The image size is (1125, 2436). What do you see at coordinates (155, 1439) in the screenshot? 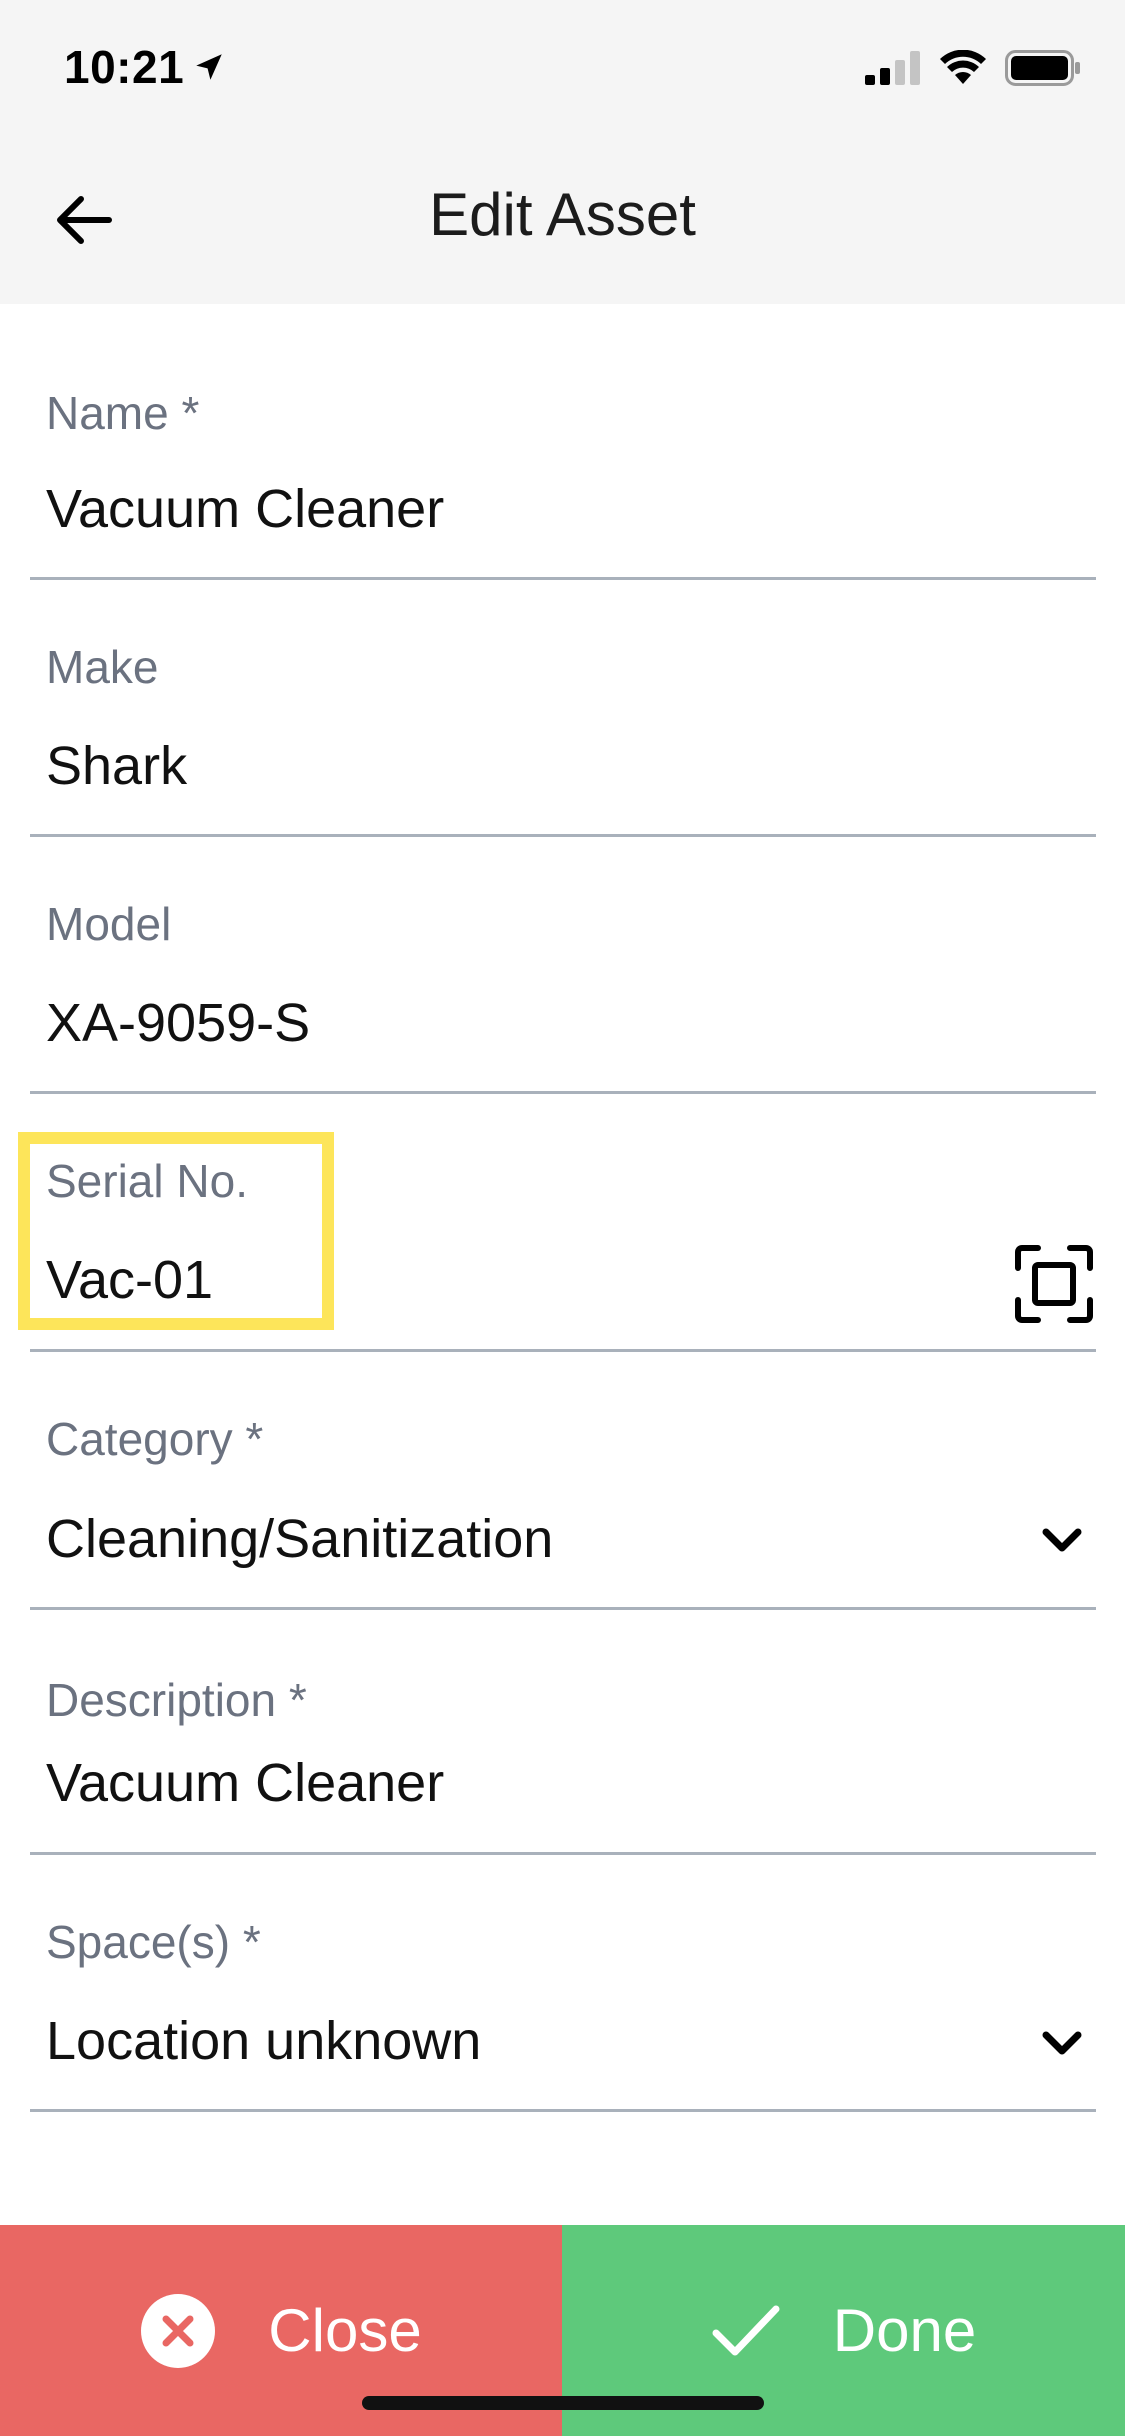
I see `category-label: Category *` at bounding box center [155, 1439].